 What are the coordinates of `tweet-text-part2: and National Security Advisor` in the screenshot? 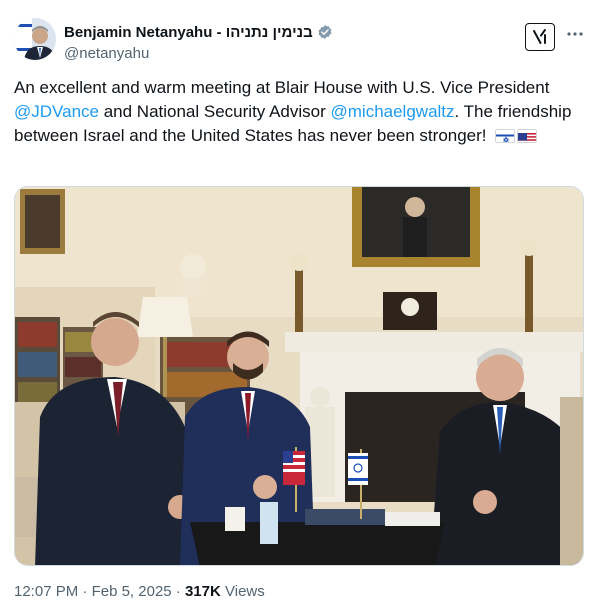 It's located at (214, 111).